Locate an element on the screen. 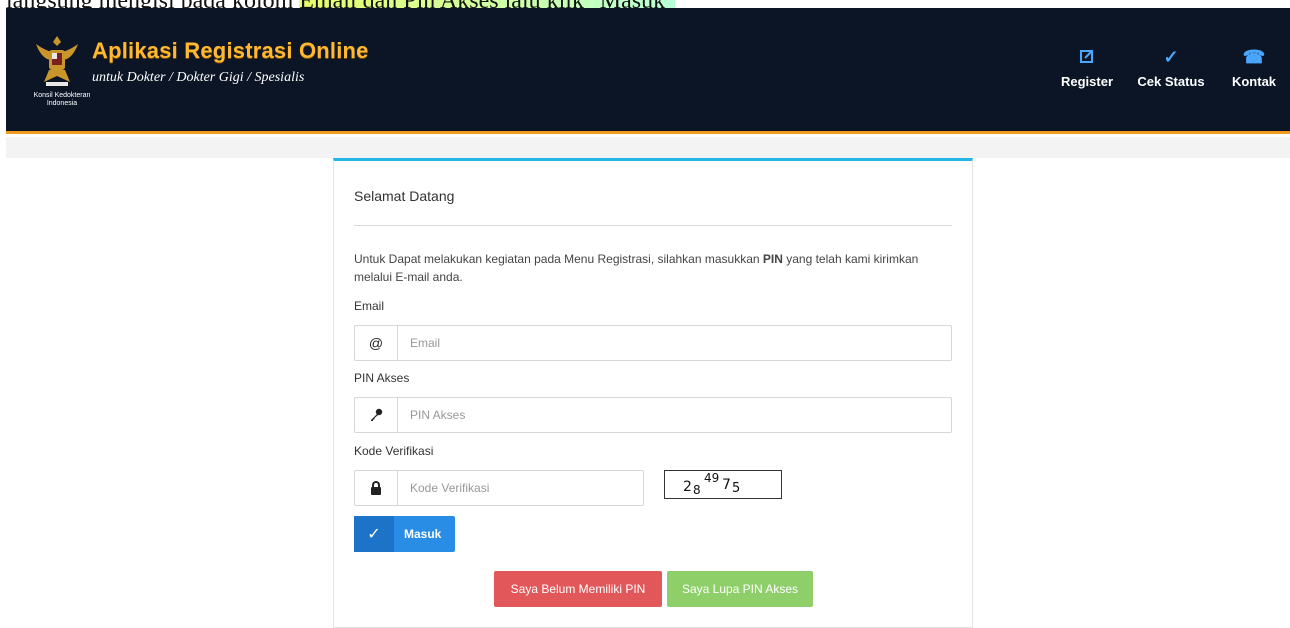 This screenshot has height=628, width=1290. top-nav: Register ✓ Cek Status ☎ Kontak is located at coordinates (1170, 67).